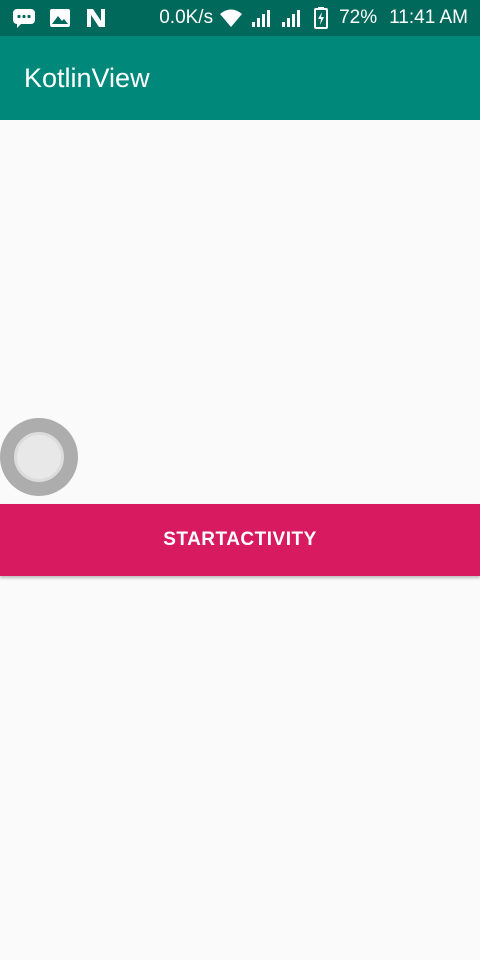 The width and height of the screenshot is (480, 960). I want to click on battery-icon, so click(321, 18).